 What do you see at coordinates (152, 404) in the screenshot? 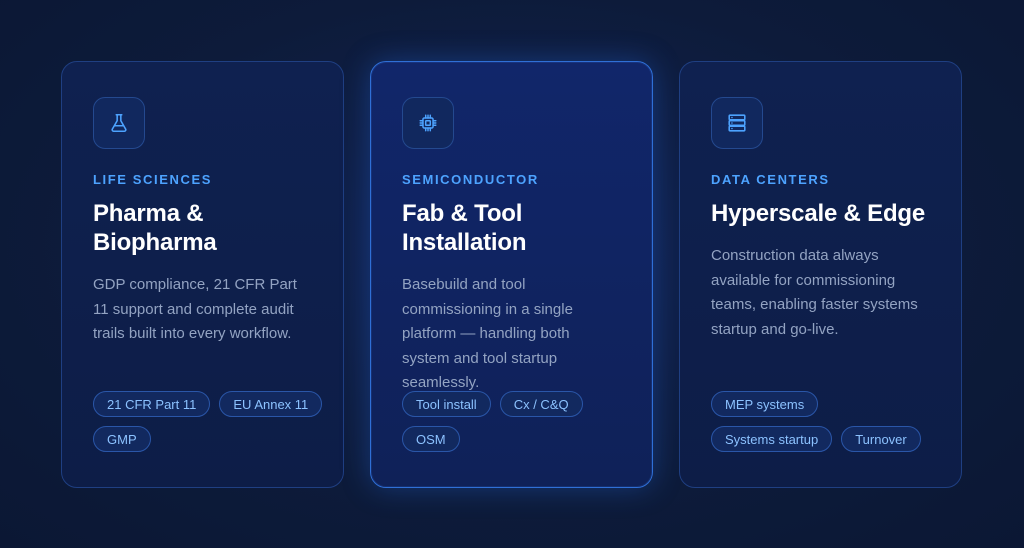
I see `tag: 21 CFR Part 11` at bounding box center [152, 404].